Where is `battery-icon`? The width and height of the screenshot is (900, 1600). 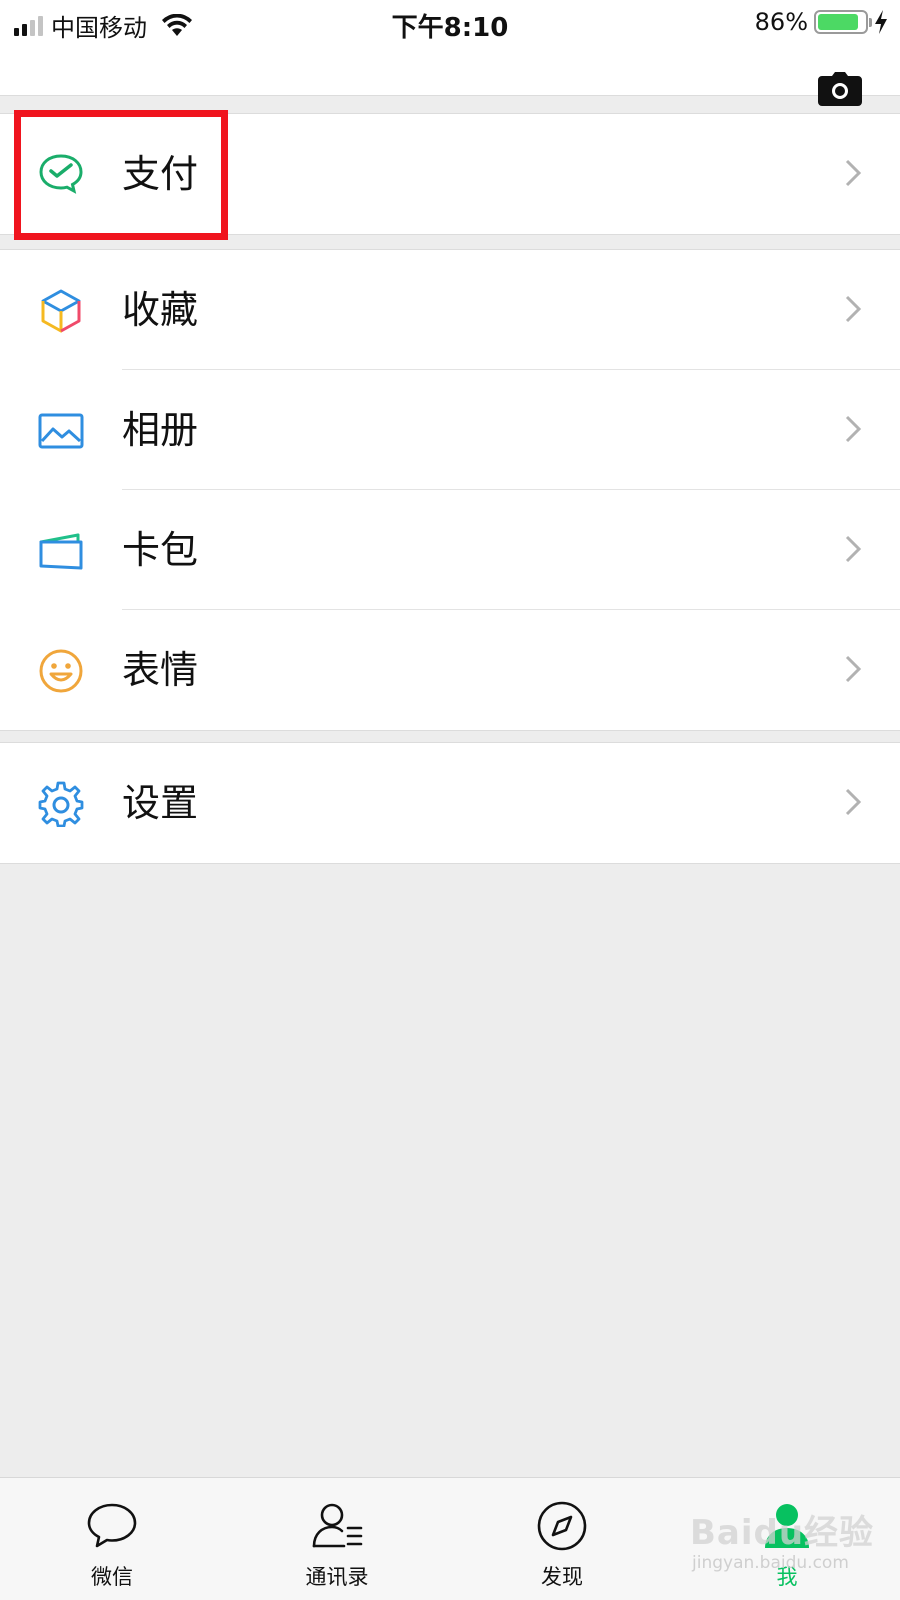
battery-icon is located at coordinates (843, 22).